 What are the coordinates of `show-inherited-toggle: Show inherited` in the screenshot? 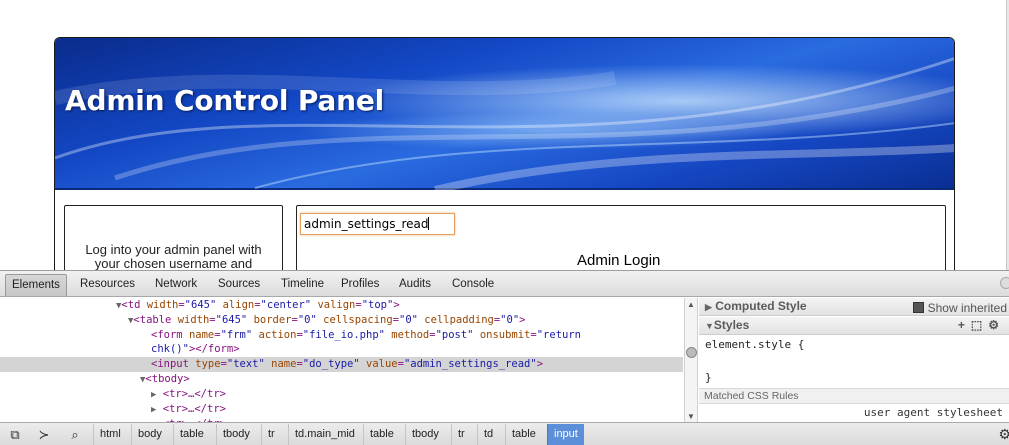 It's located at (959, 308).